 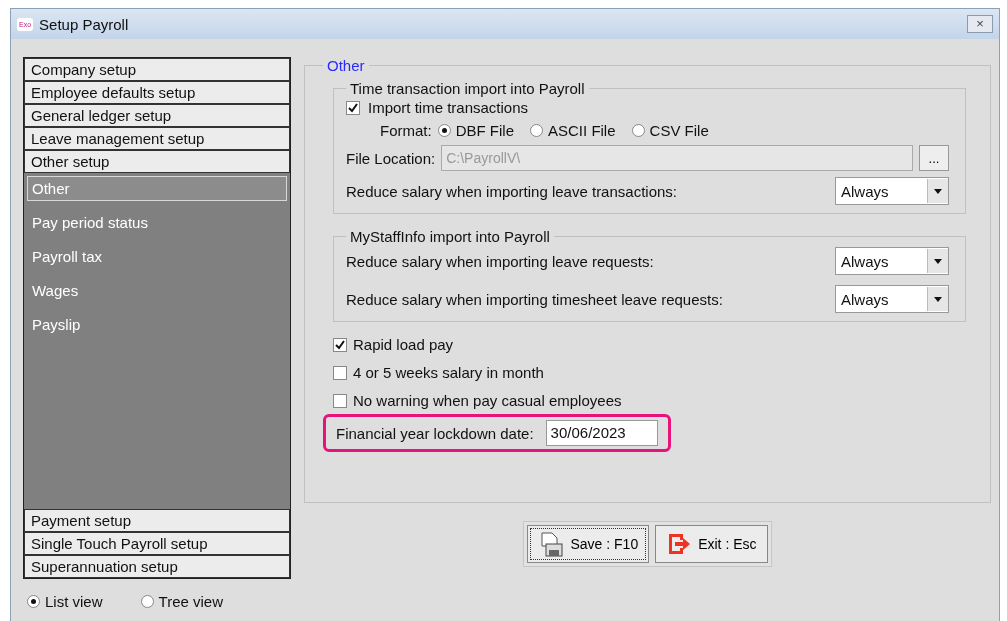 I want to click on field-label: Format:, so click(x=406, y=130).